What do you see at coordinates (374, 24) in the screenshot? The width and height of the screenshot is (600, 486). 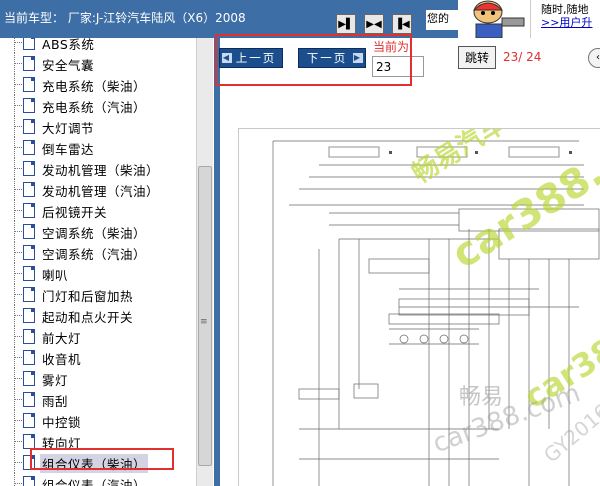 I see `prev-next-icon: ▶◀` at bounding box center [374, 24].